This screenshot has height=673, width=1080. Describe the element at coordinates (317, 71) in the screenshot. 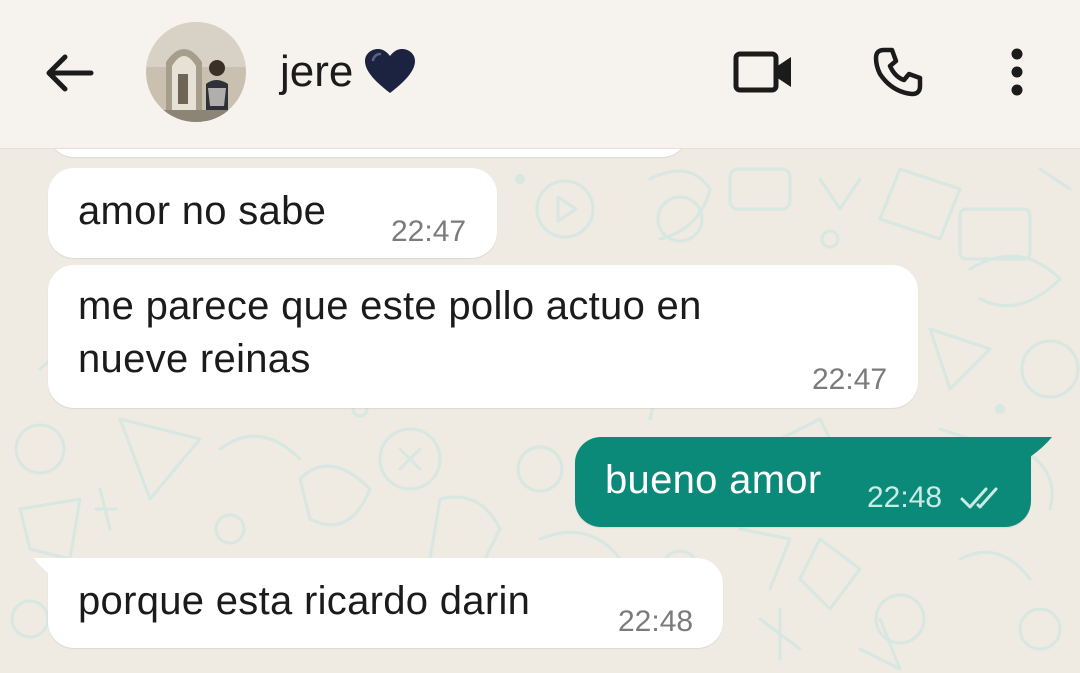

I see `contact-name-text: jere` at that location.